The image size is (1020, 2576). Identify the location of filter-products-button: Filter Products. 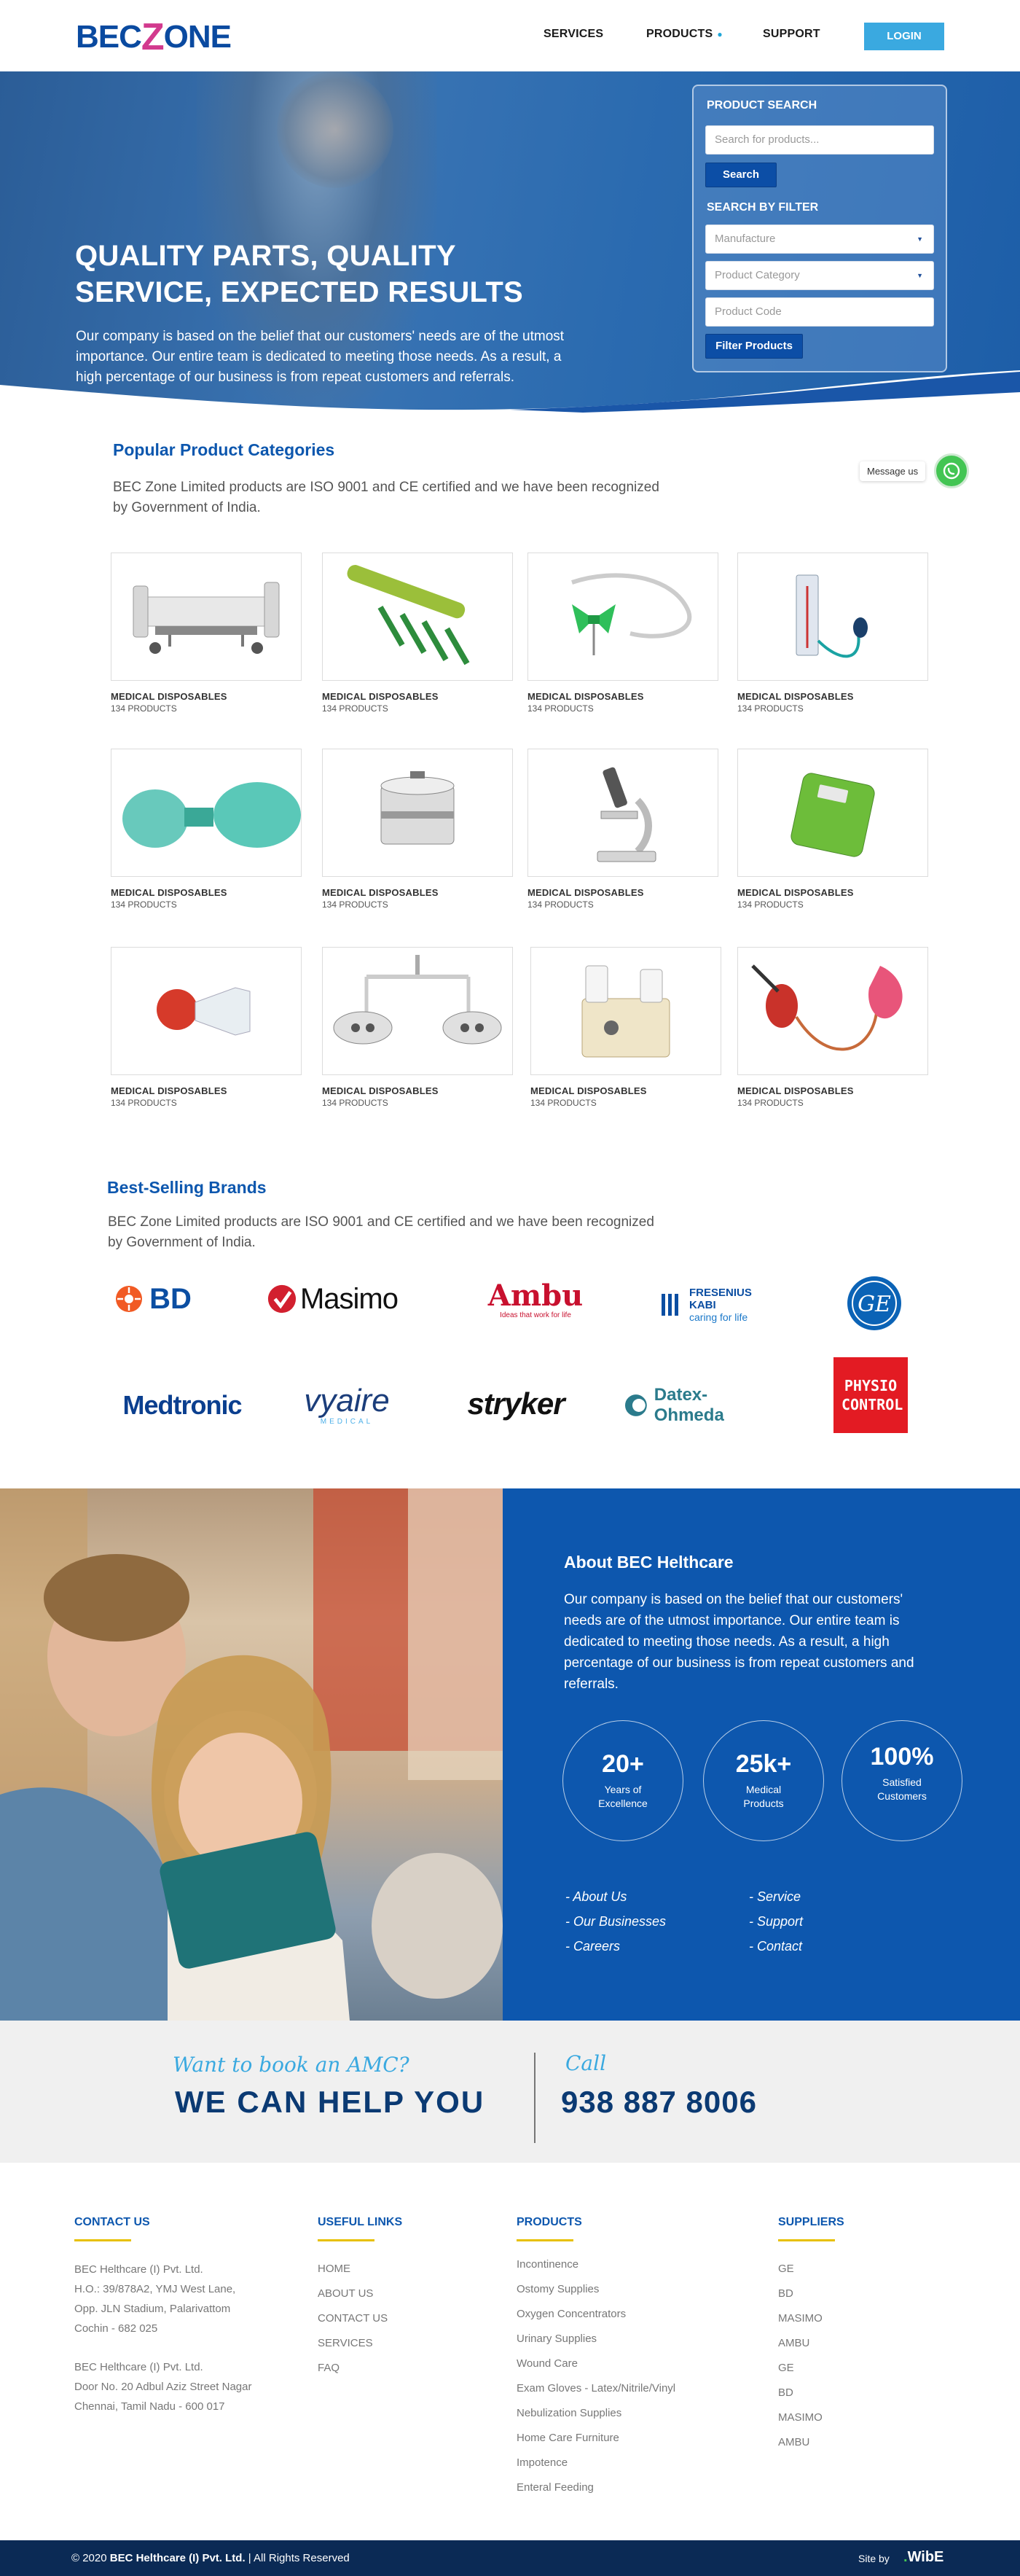
(754, 346).